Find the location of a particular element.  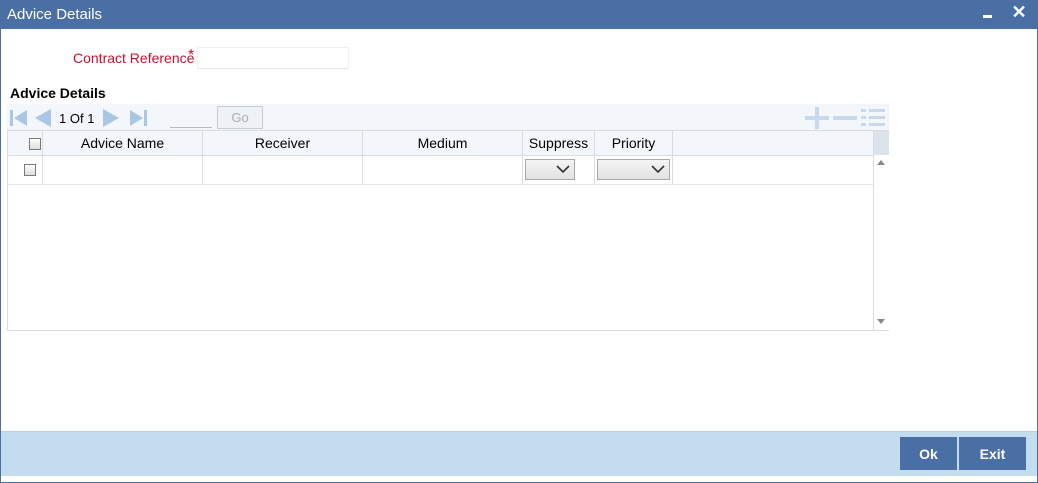

row-select-cell is located at coordinates (25, 169).